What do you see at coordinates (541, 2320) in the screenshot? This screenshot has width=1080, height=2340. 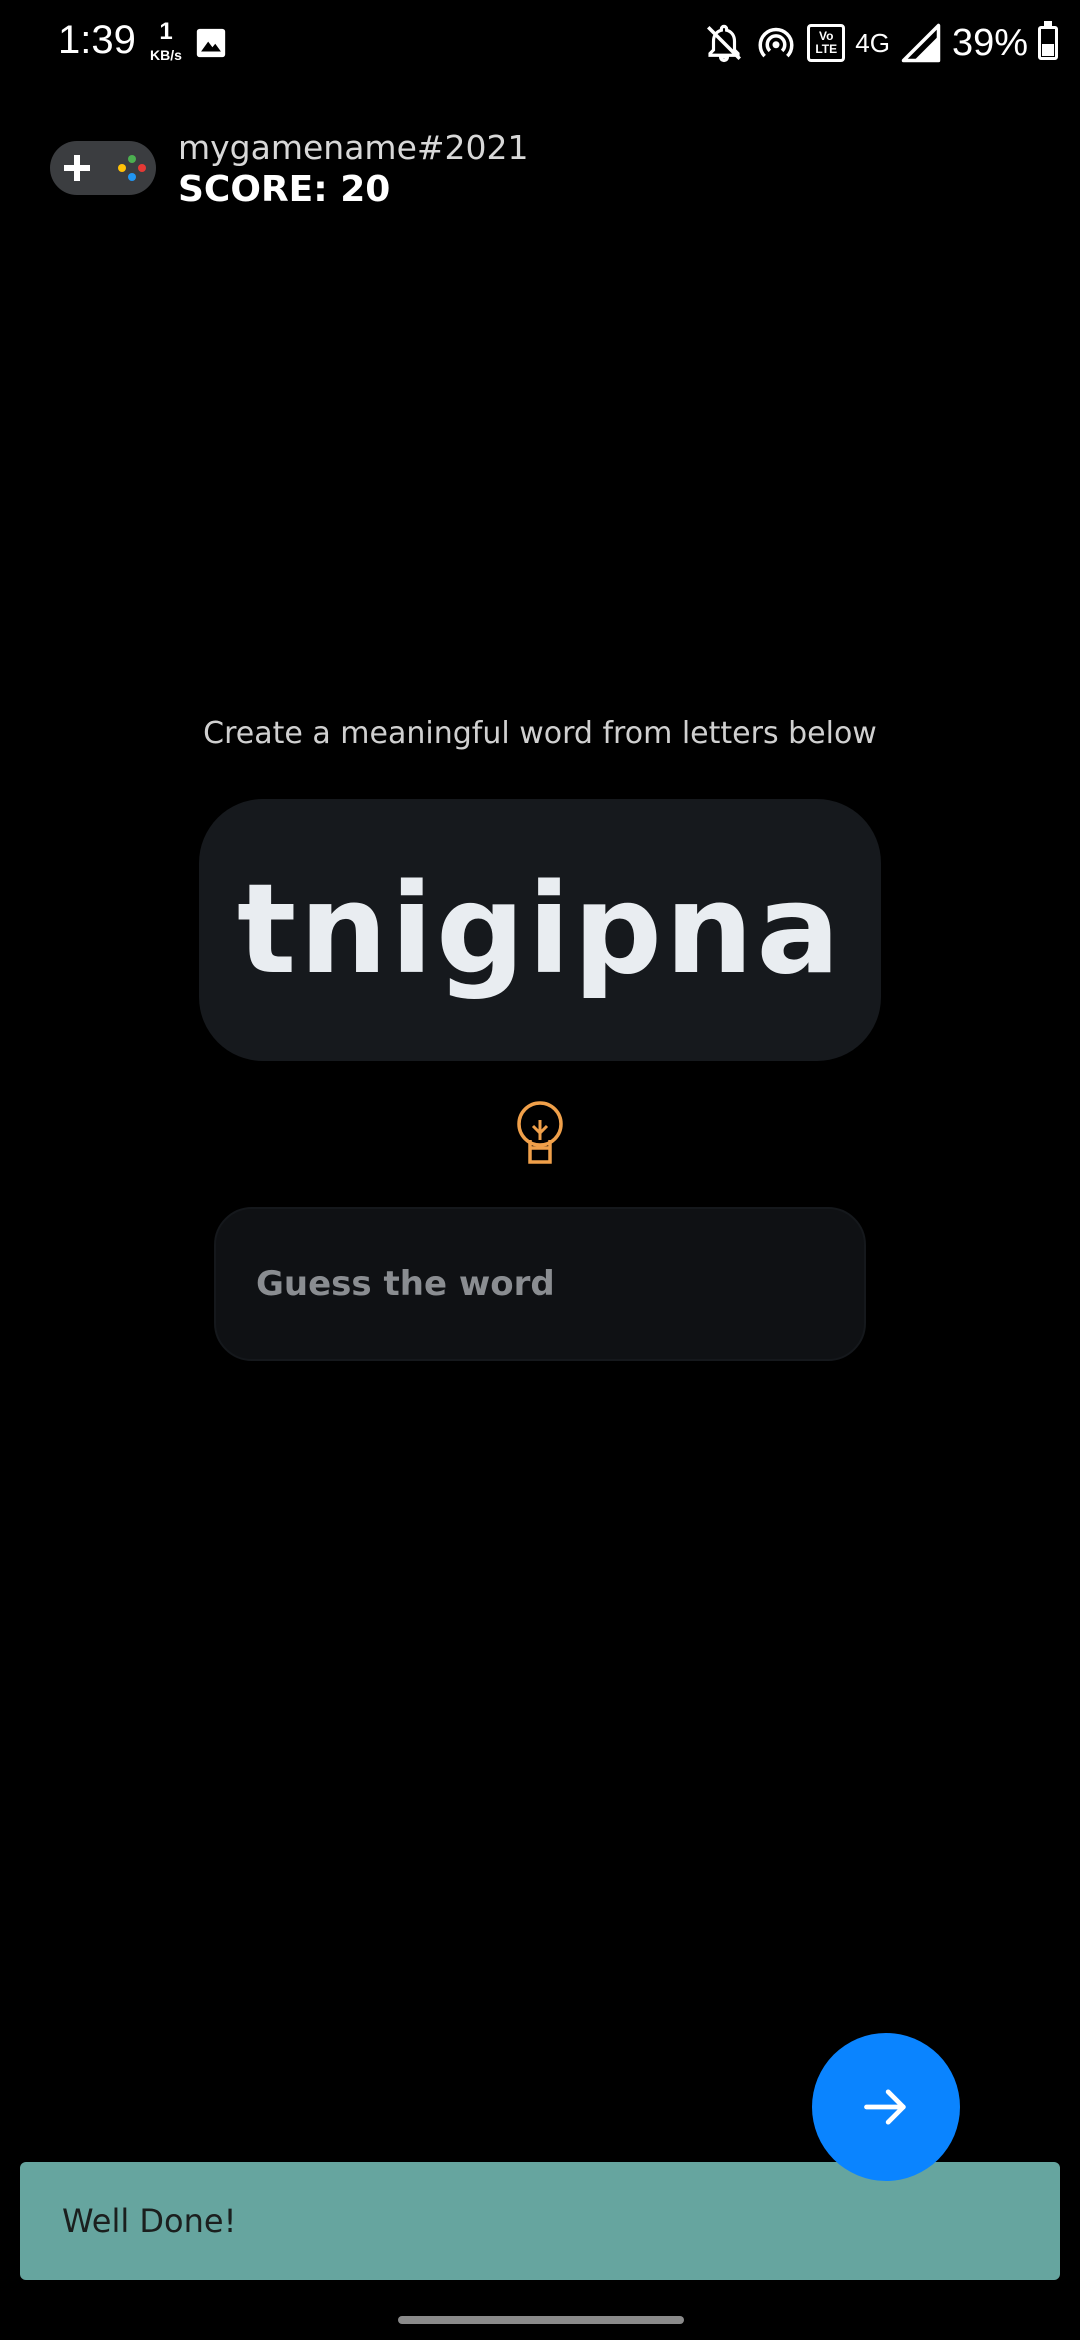 I see `home-indicator` at bounding box center [541, 2320].